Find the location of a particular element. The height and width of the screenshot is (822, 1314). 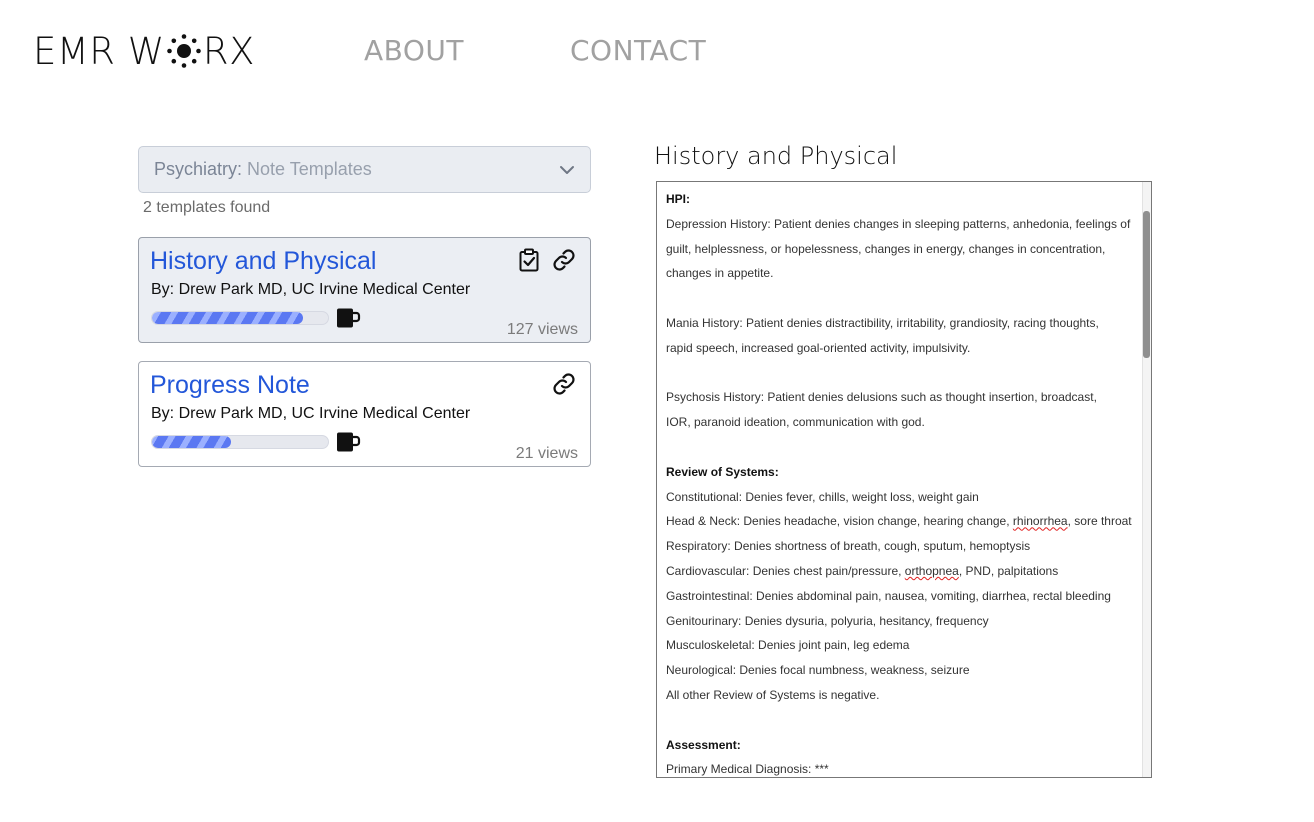

logo-text-start: EMR W is located at coordinates (99, 51).